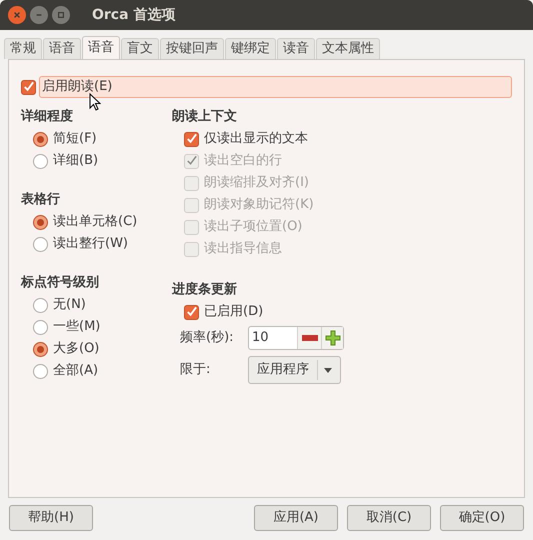 This screenshot has width=533, height=540. I want to click on dialog-button: 确定(O), so click(482, 518).